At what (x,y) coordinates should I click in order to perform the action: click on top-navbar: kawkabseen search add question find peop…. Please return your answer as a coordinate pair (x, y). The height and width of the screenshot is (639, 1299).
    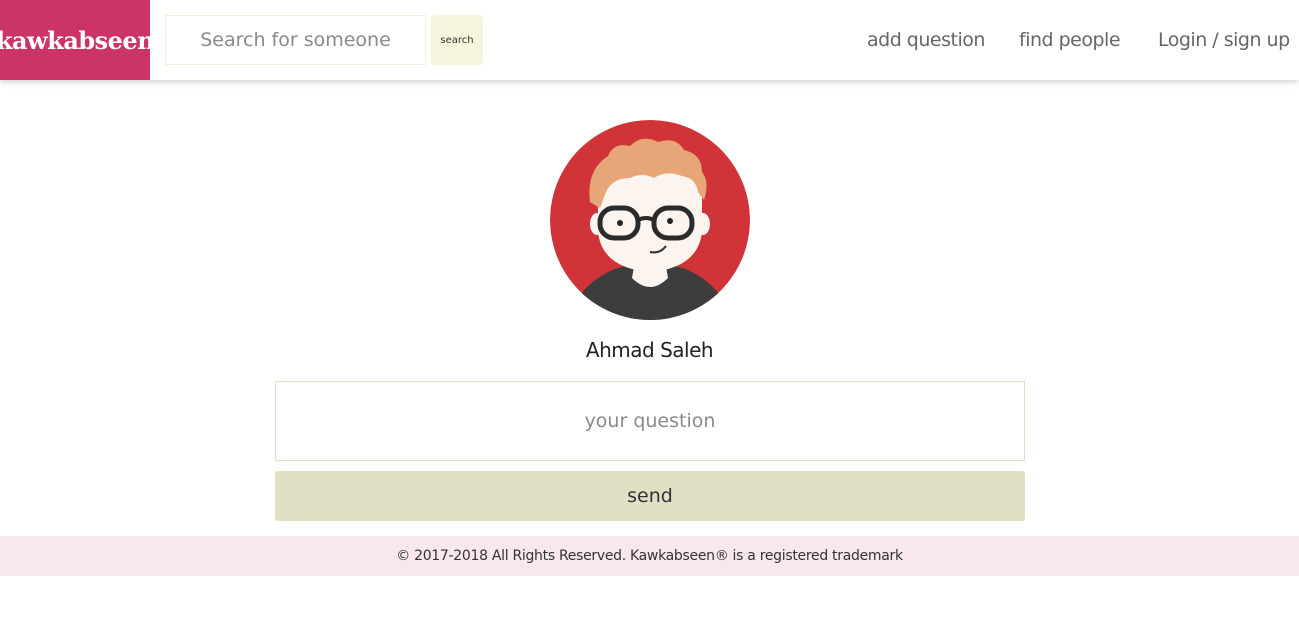
    Looking at the image, I should click on (649, 40).